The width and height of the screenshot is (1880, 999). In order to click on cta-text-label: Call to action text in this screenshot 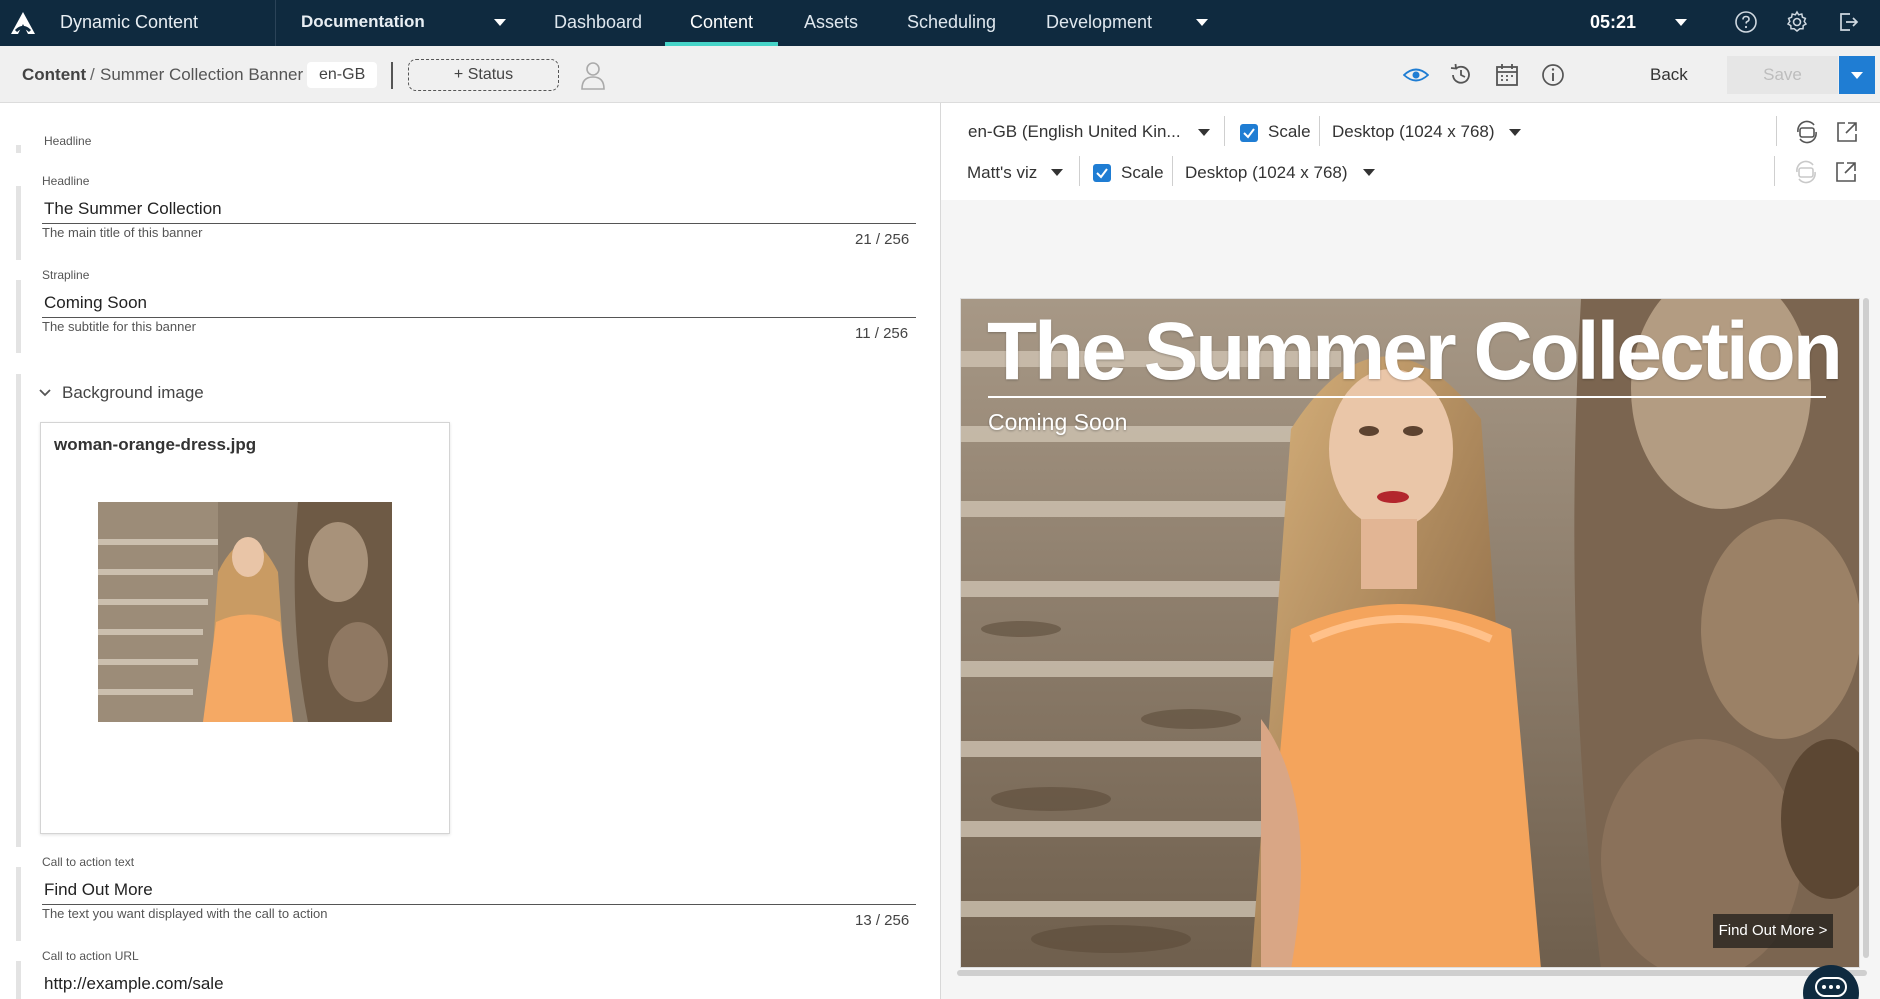, I will do `click(88, 862)`.